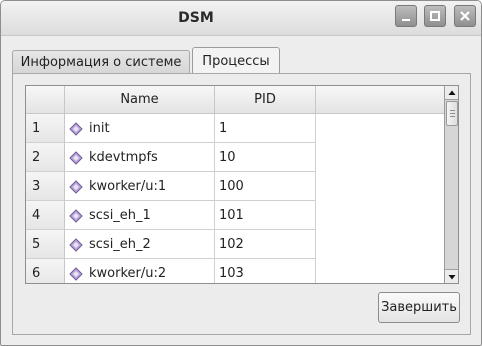 This screenshot has width=482, height=346. I want to click on arrow-down-icon, so click(452, 277).